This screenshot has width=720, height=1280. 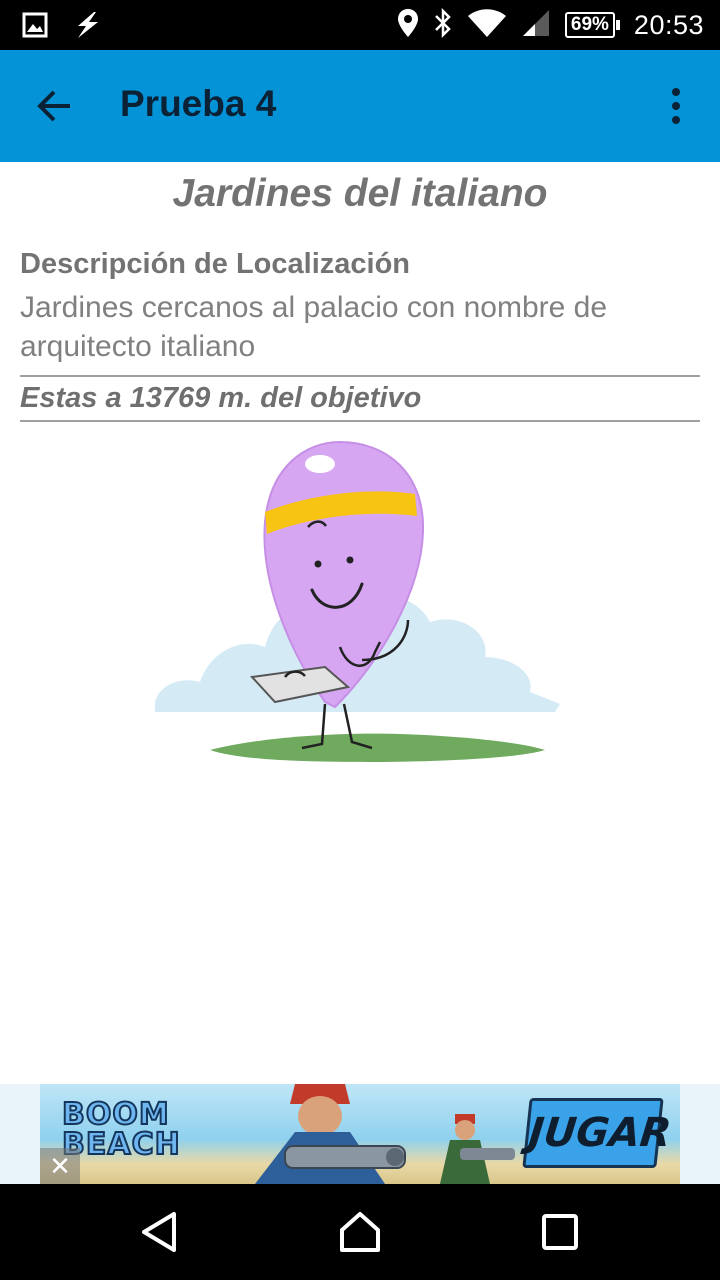 I want to click on back-triangle-icon, so click(x=159, y=1232).